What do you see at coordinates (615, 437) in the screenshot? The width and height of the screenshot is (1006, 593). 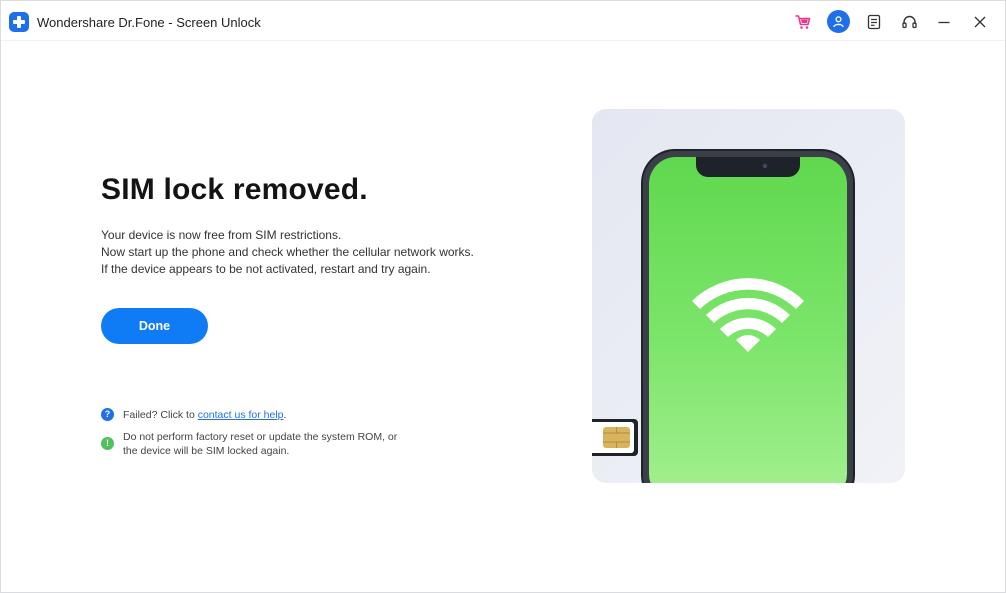 I see `sim-card-icon` at bounding box center [615, 437].